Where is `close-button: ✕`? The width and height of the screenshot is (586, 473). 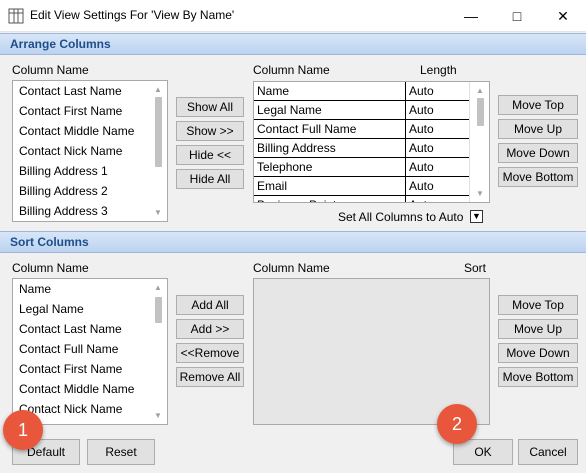
close-button: ✕ is located at coordinates (563, 16).